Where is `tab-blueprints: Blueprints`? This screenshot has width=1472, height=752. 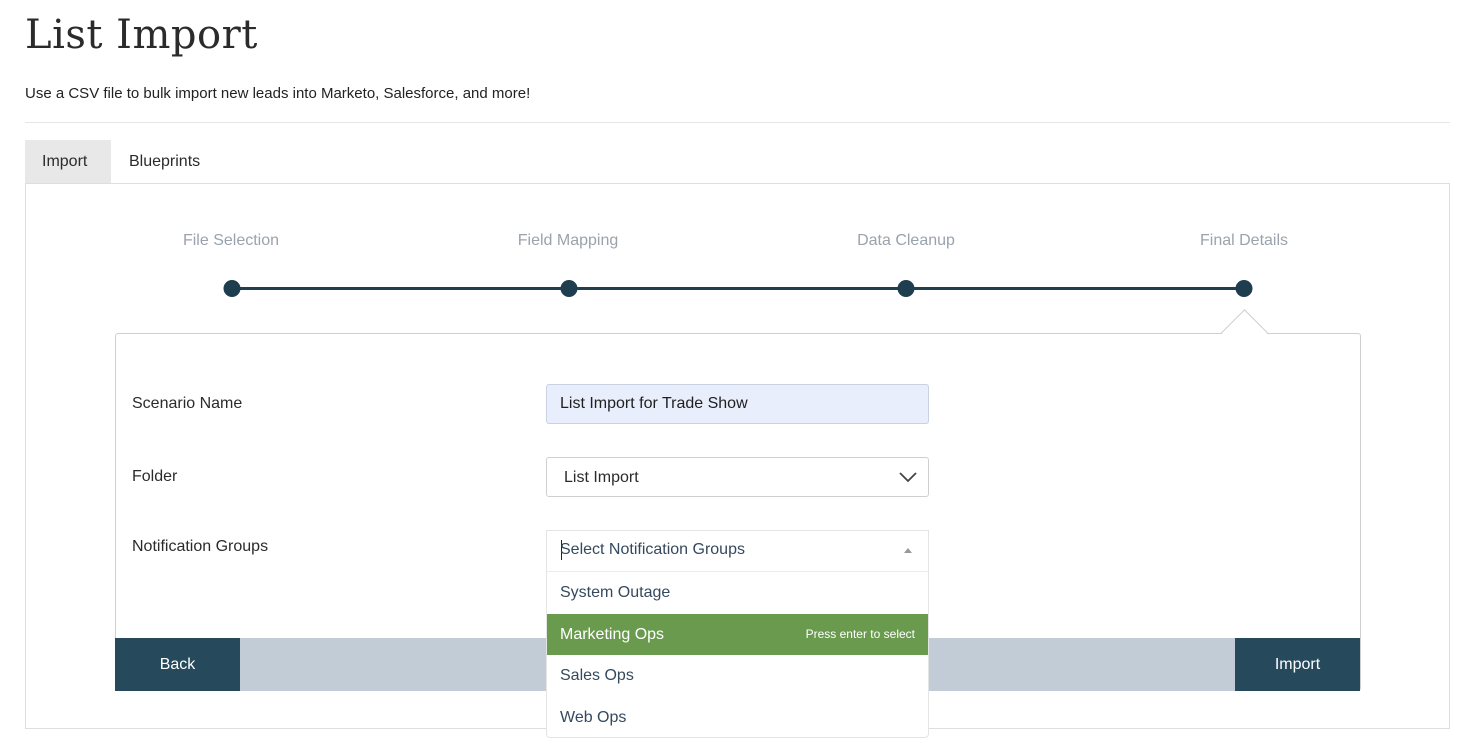
tab-blueprints: Blueprints is located at coordinates (164, 161).